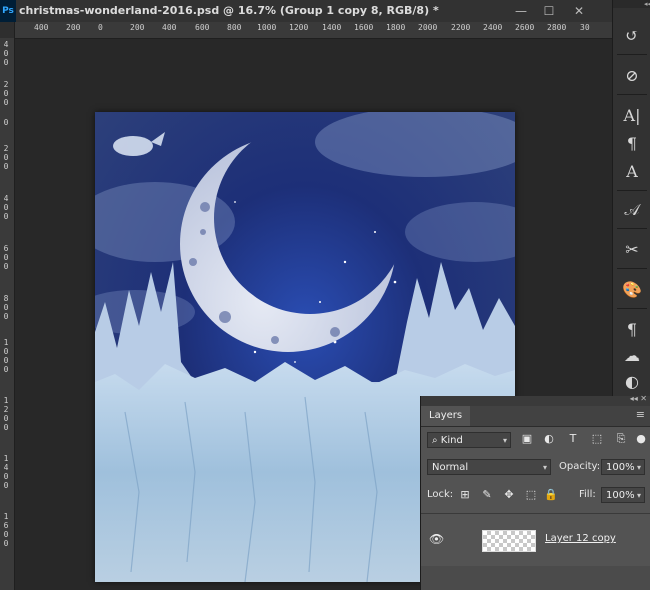 The width and height of the screenshot is (650, 590). What do you see at coordinates (535, 416) in the screenshot?
I see `layers-panel-tabs: Layers ≡` at bounding box center [535, 416].